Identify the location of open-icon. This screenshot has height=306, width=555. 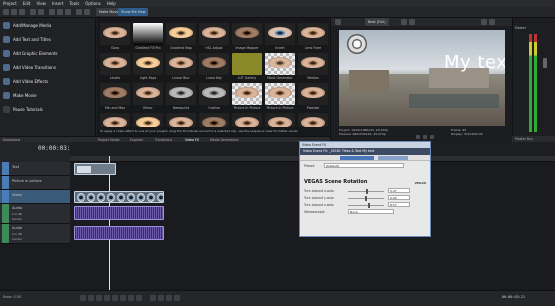
(14, 12).